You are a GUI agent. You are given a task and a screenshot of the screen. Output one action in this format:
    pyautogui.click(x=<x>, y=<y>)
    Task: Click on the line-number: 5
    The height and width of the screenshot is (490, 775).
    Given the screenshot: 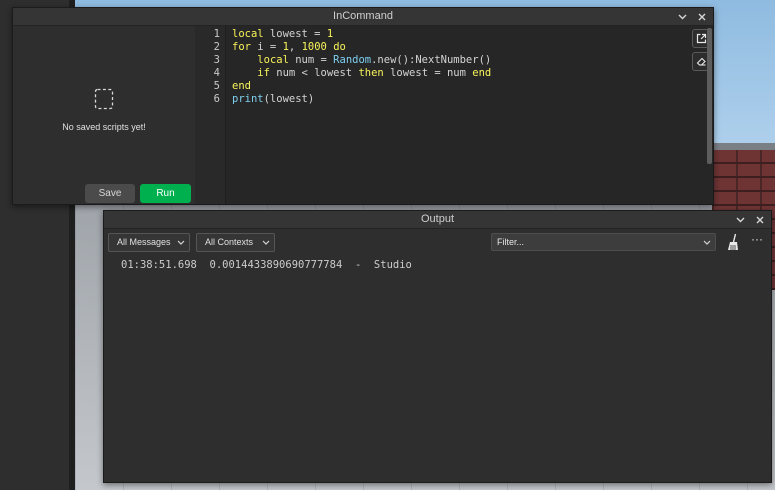 What is the action you would take?
    pyautogui.click(x=216, y=86)
    